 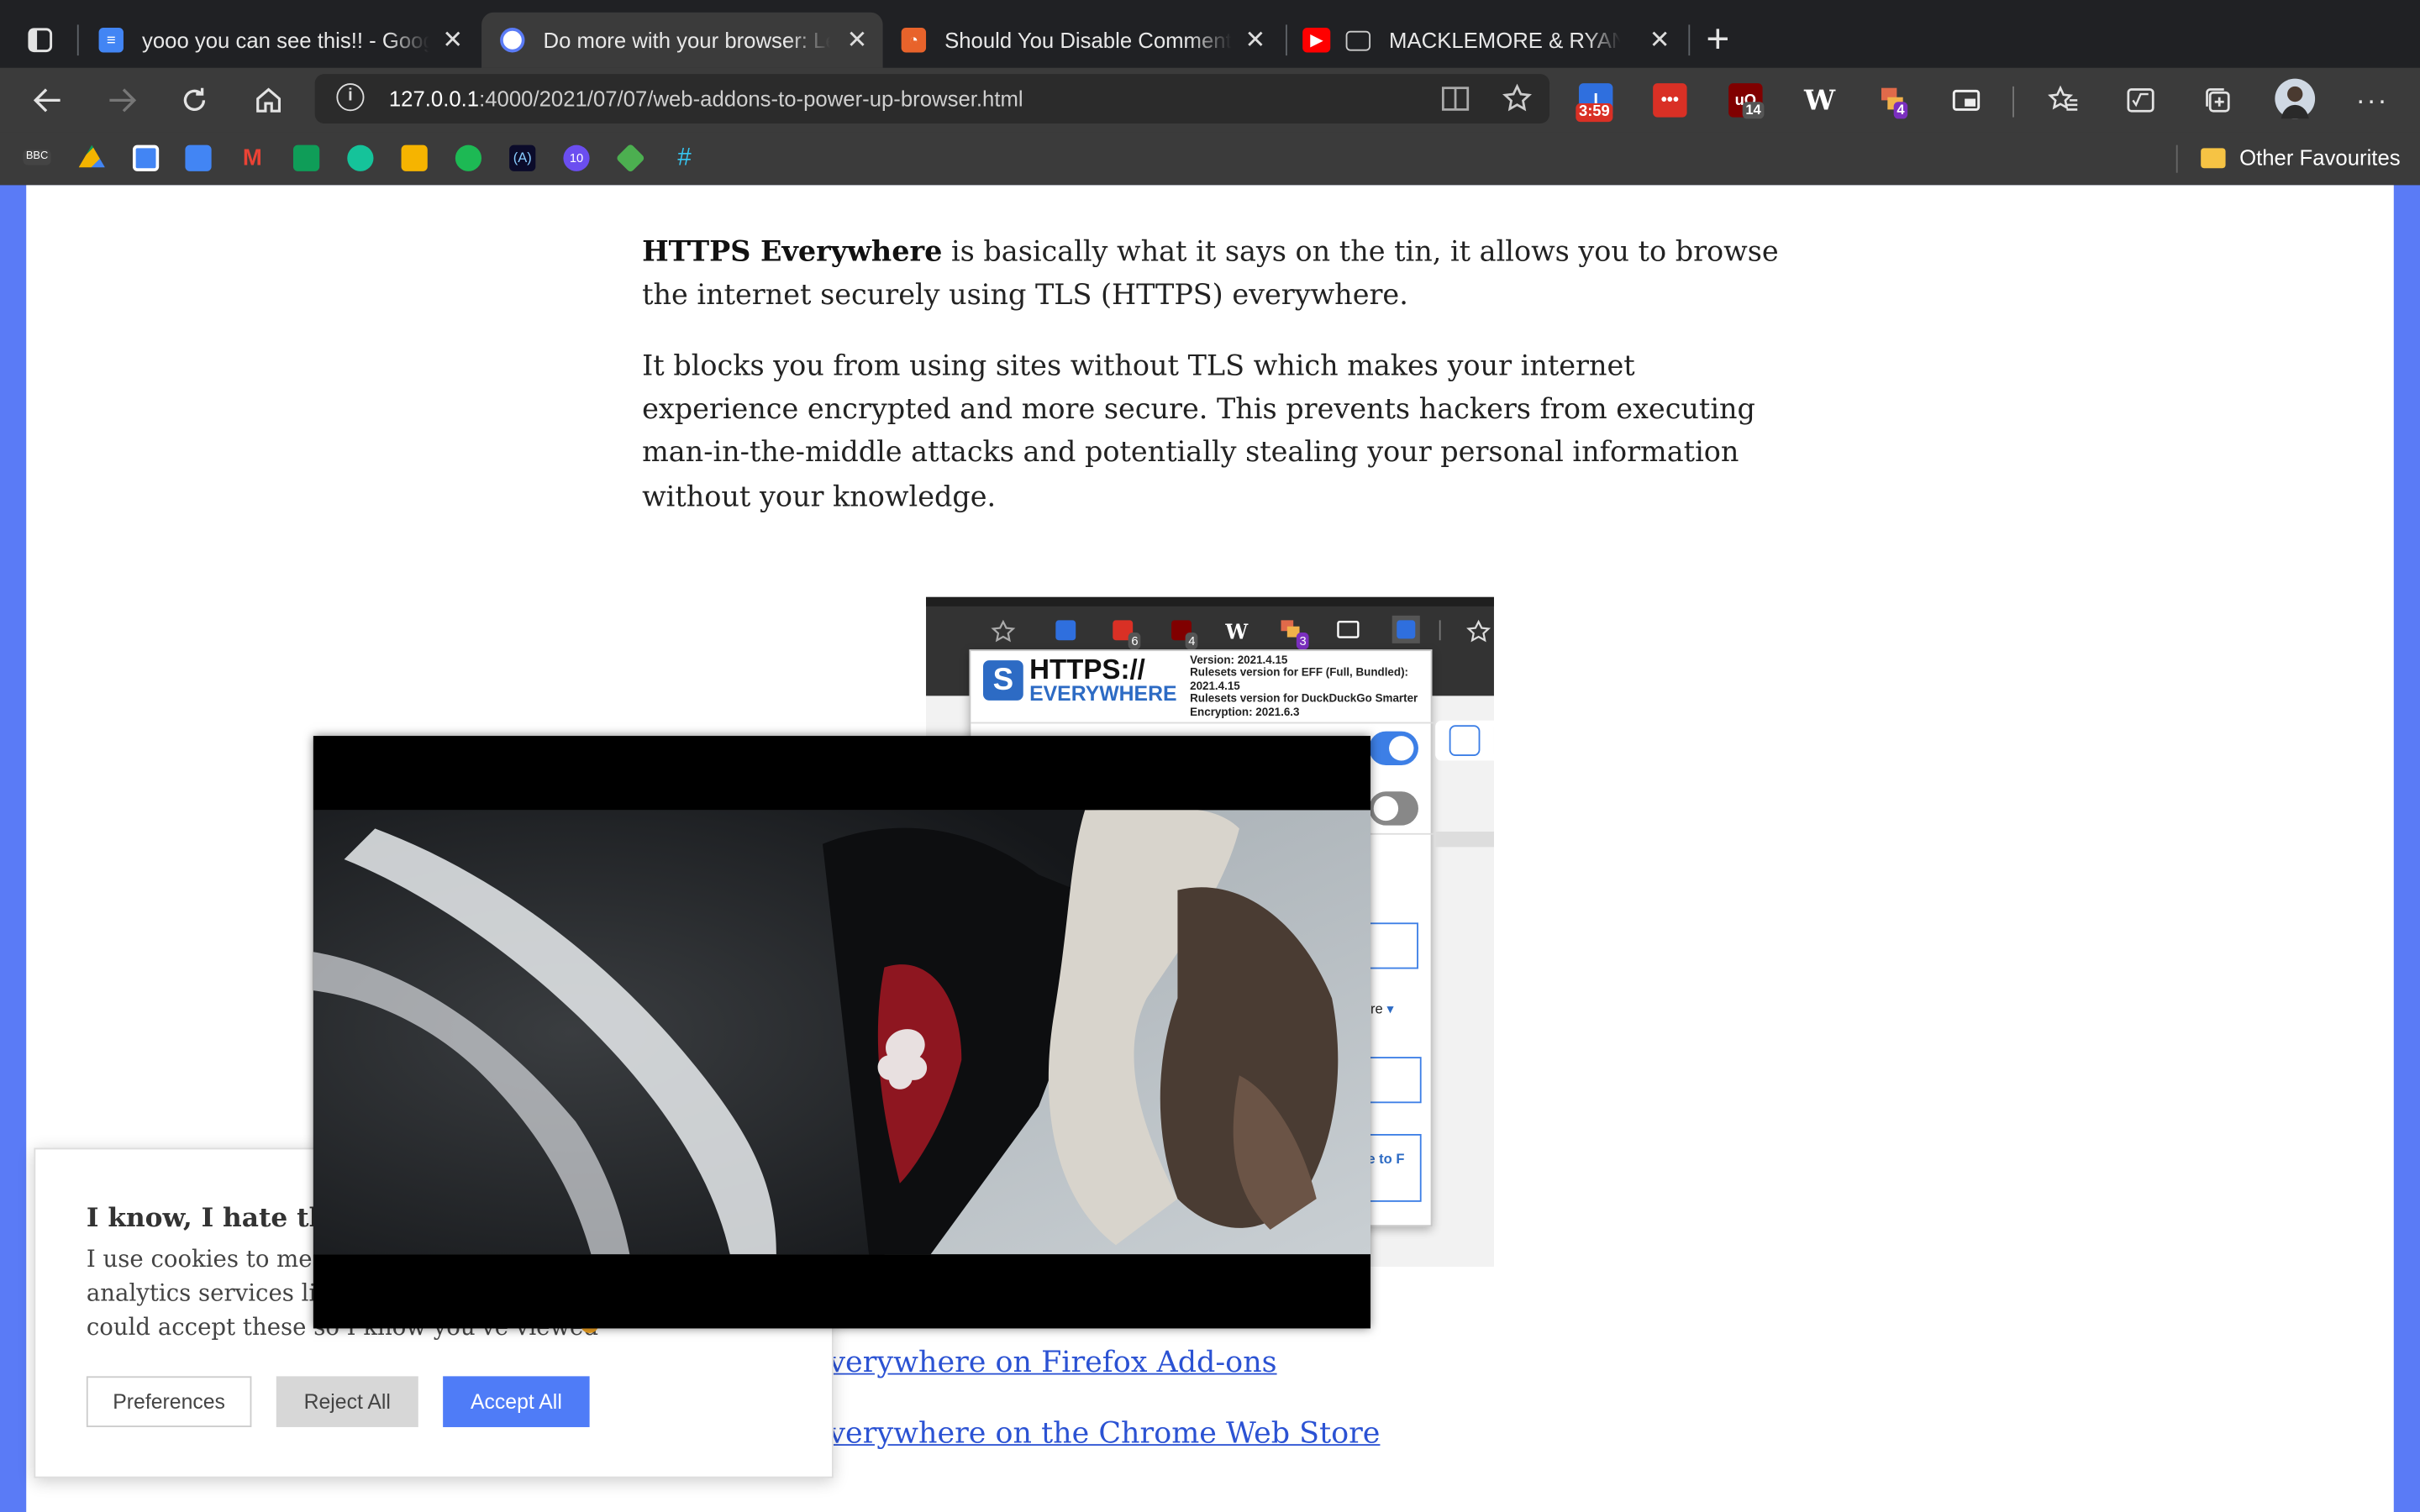 I want to click on spotify-bookmark-icon, so click(x=468, y=157).